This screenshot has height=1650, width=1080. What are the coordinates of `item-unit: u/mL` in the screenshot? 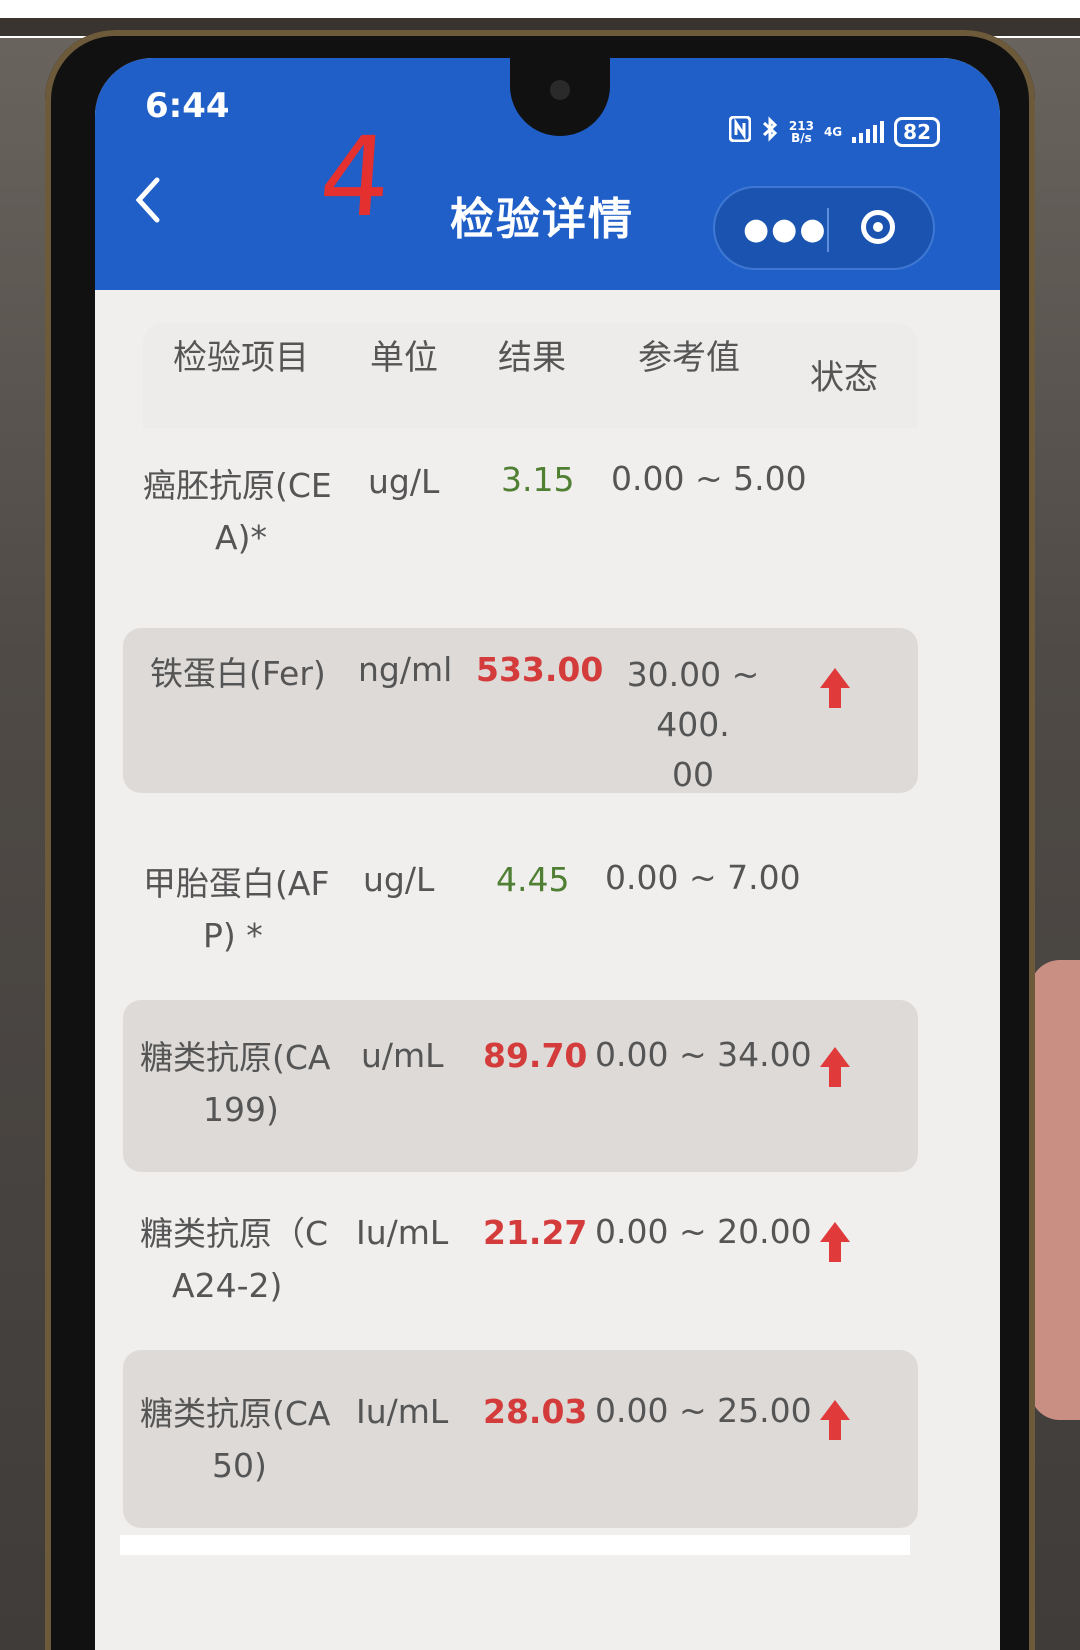 It's located at (402, 1055).